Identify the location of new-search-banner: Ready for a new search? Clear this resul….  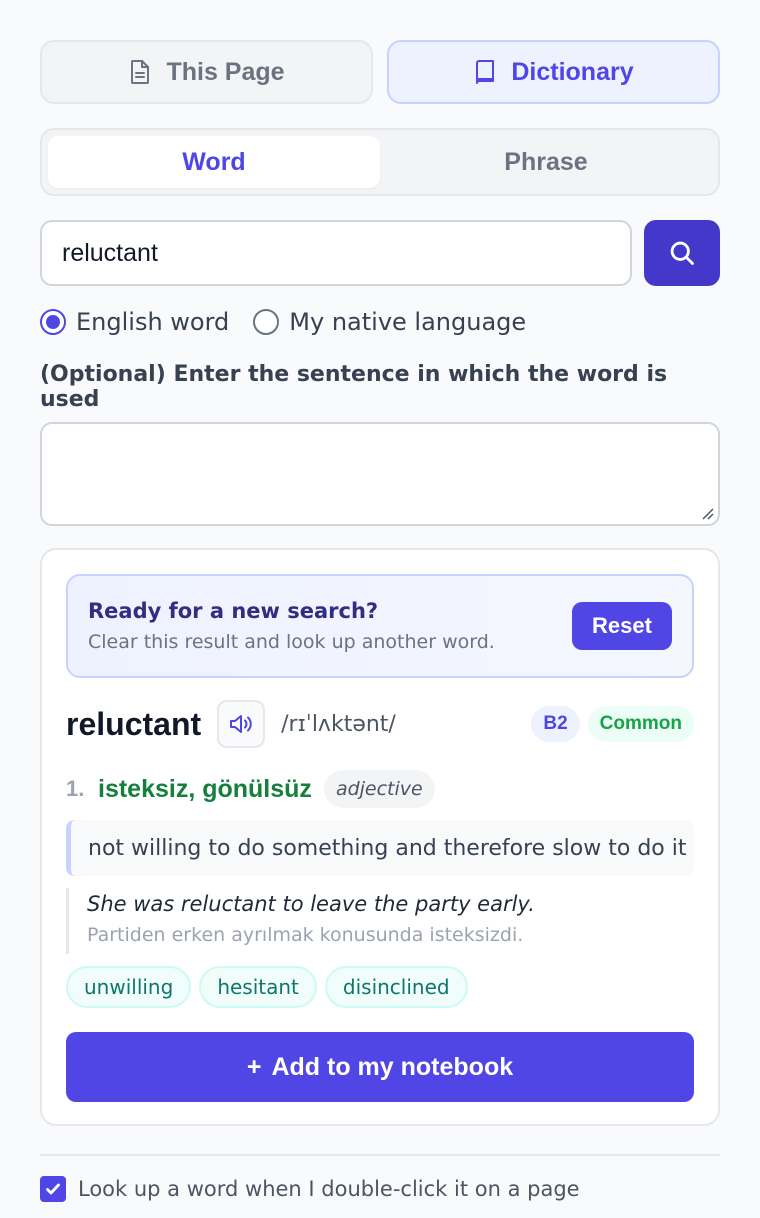
(380, 626).